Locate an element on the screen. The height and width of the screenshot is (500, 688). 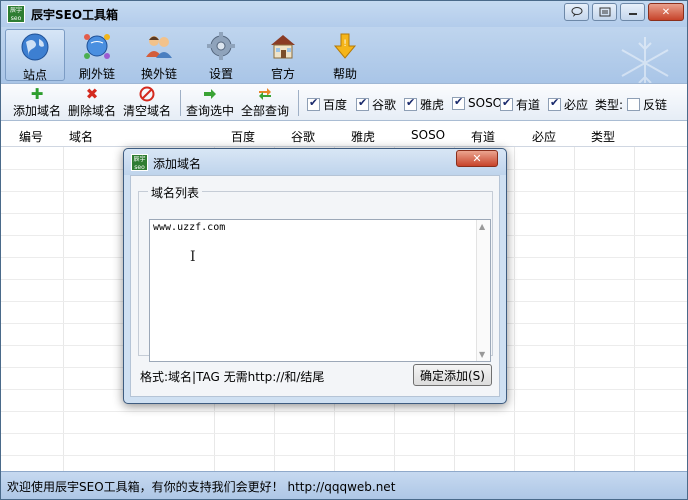
add-domain-button: ✚ 添加域名 is located at coordinates (37, 102).